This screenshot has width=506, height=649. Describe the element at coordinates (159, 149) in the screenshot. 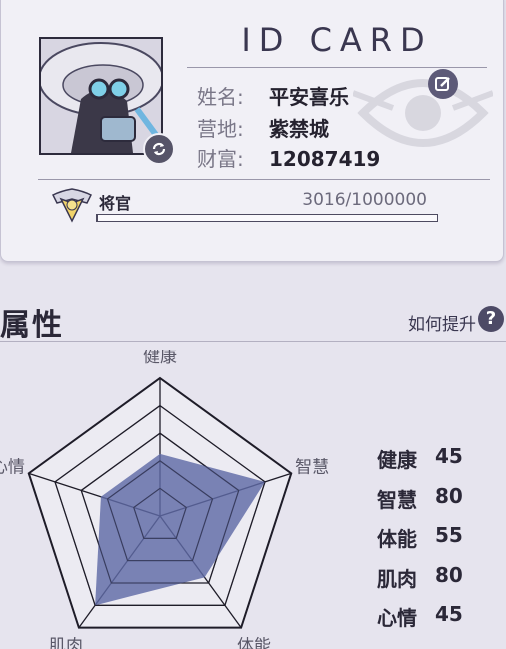

I see `refresh-icon` at that location.